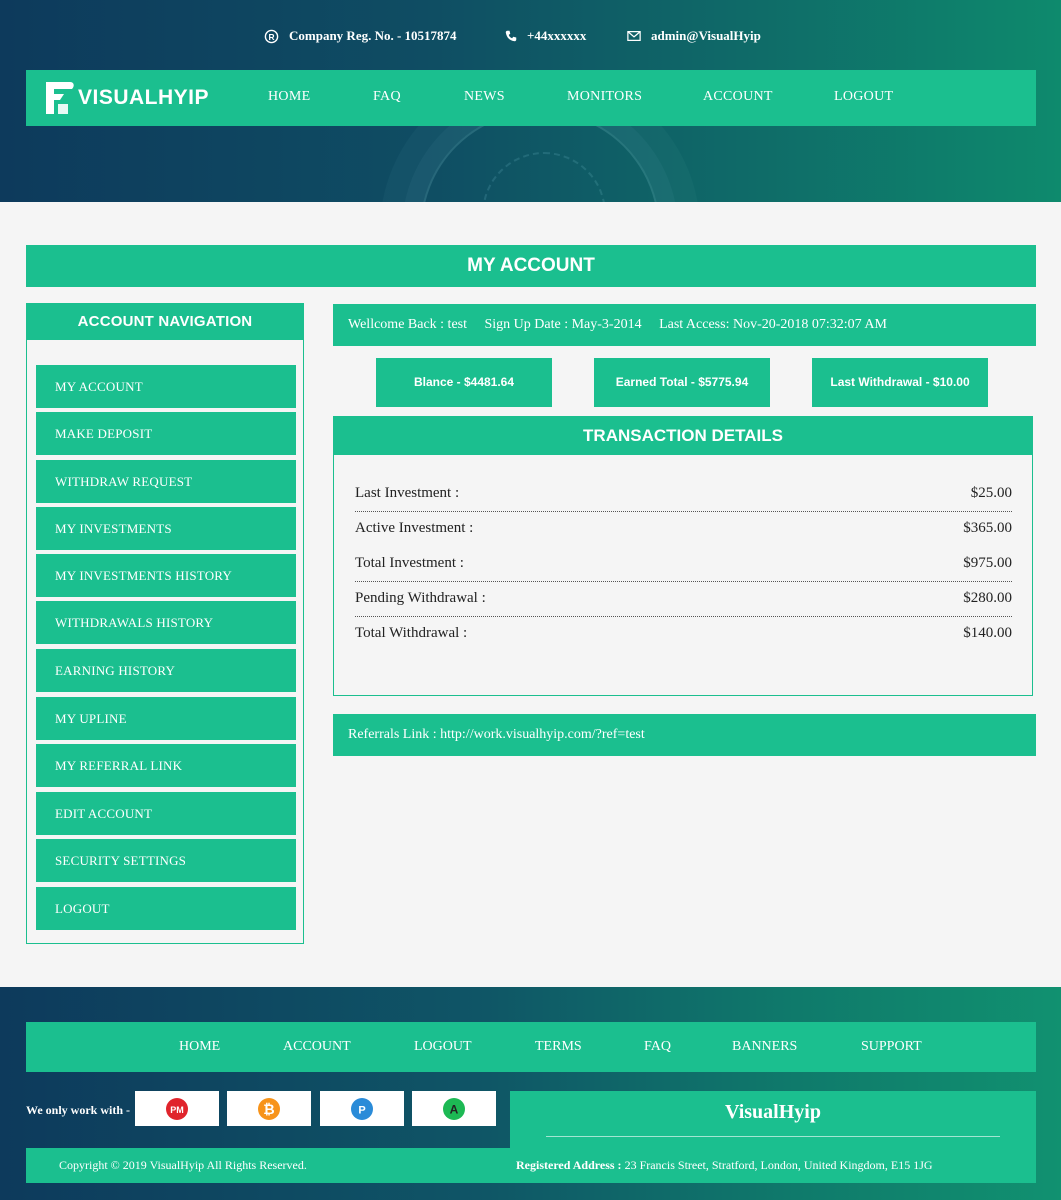 The image size is (1061, 1200). Describe the element at coordinates (991, 493) in the screenshot. I see `tx-value: $25.00` at that location.